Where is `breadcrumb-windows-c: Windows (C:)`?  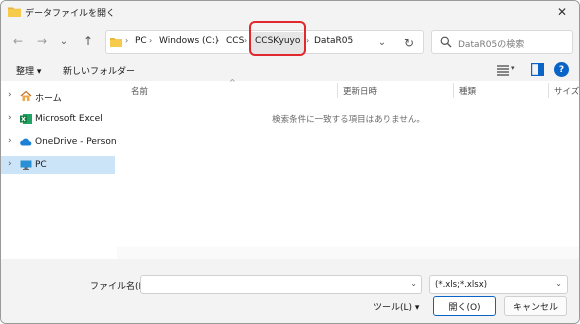 breadcrumb-windows-c: Windows (C:) is located at coordinates (188, 41).